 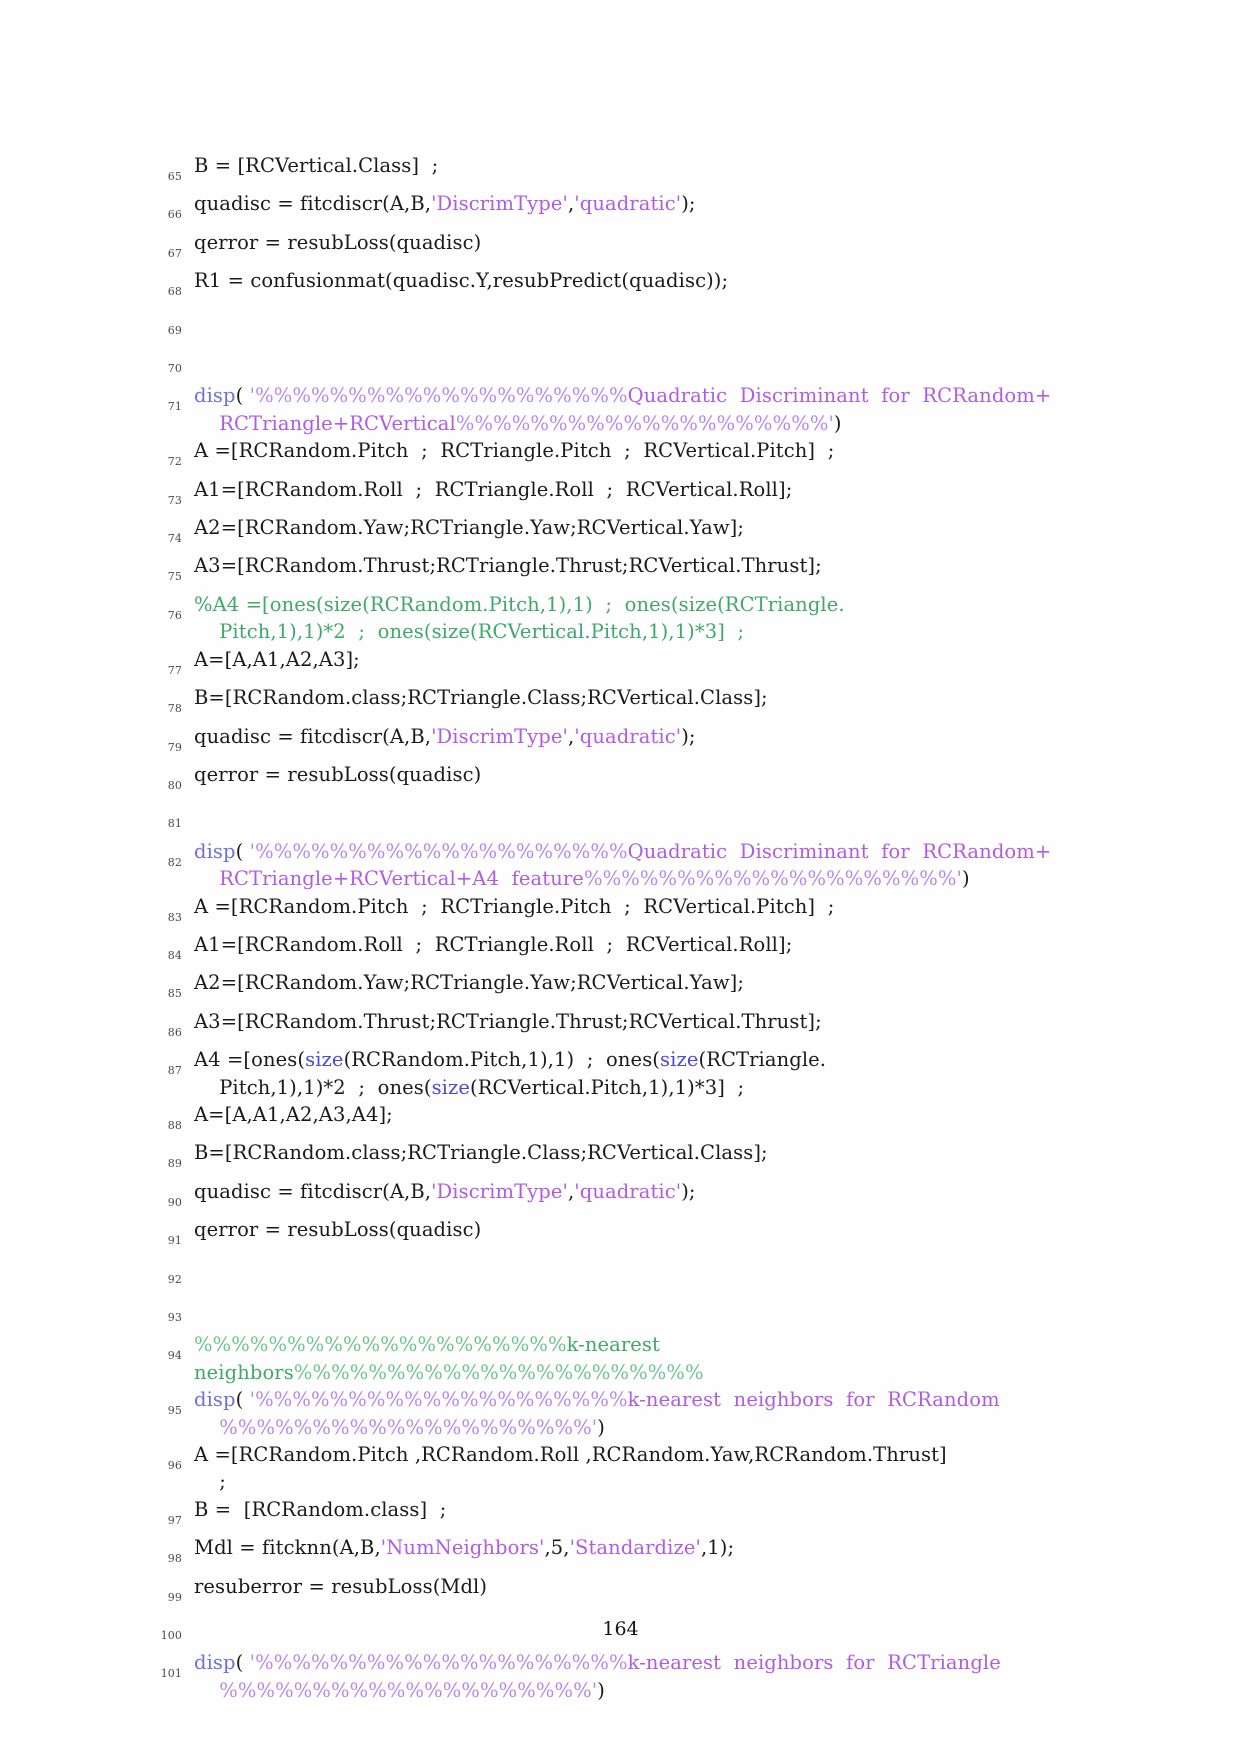 What do you see at coordinates (174, 369) in the screenshot?
I see `line-number: 70` at bounding box center [174, 369].